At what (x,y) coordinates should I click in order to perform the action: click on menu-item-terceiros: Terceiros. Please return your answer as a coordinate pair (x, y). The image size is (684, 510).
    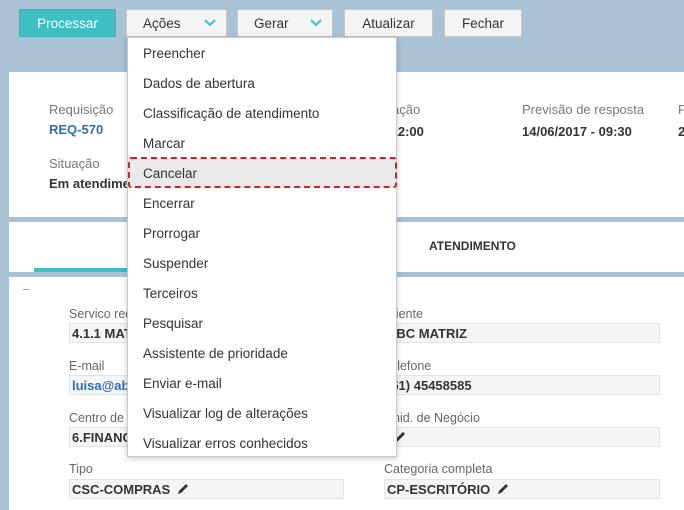
    Looking at the image, I should click on (262, 293).